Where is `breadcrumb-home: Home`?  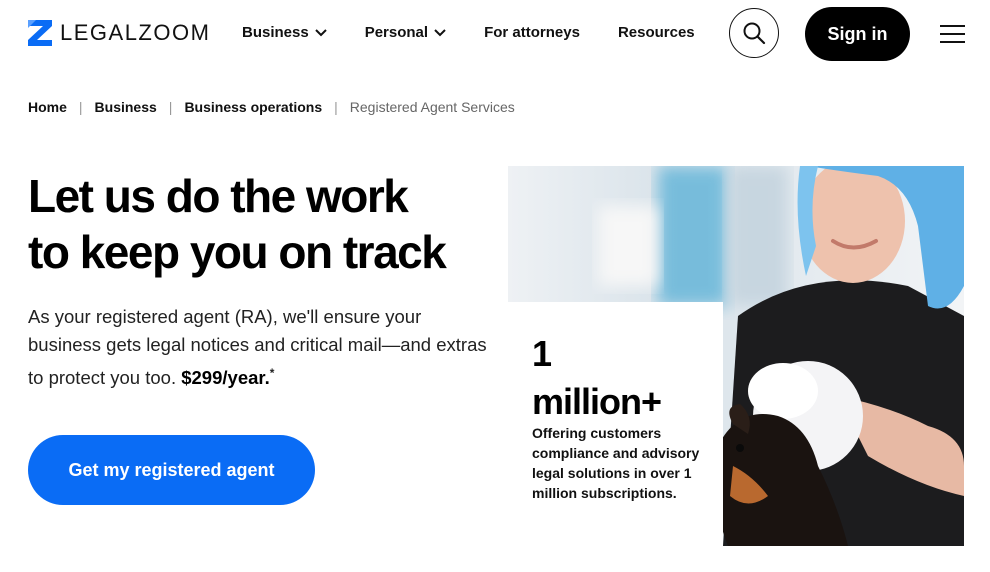
breadcrumb-home: Home is located at coordinates (47, 107).